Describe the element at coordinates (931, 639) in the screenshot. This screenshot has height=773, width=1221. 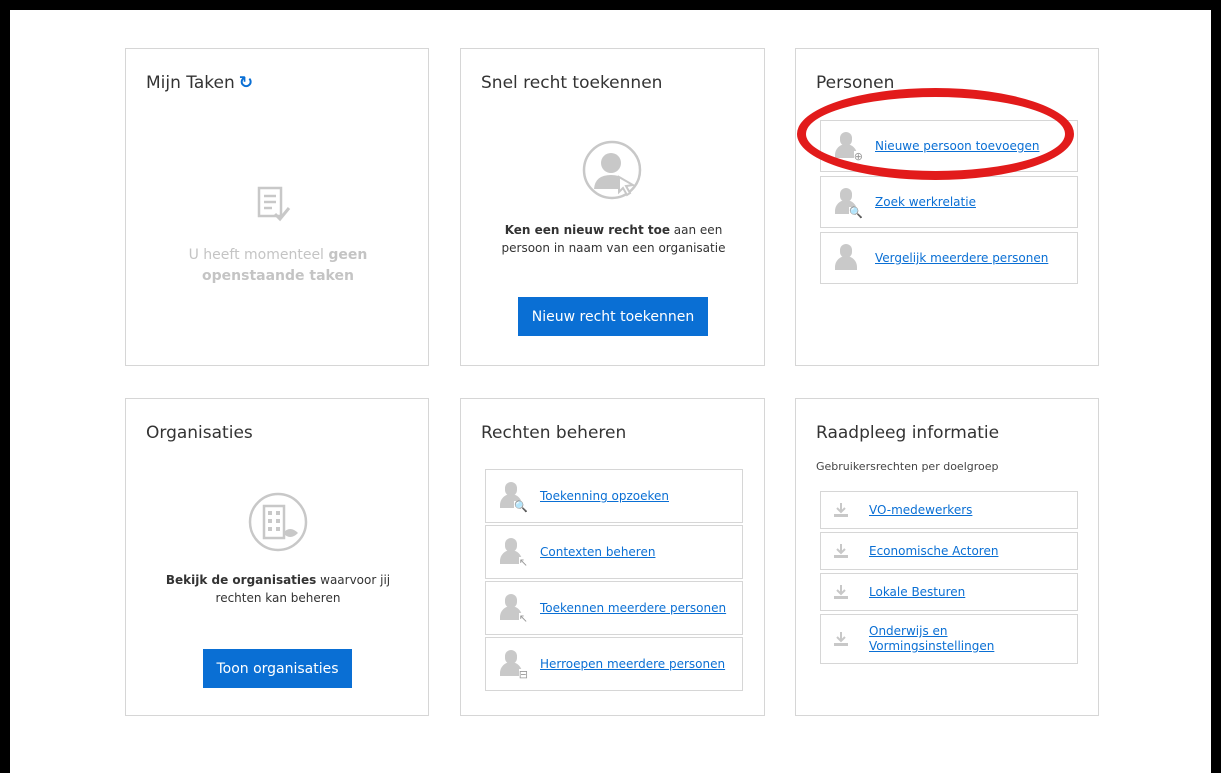
I see `onderwijs-vorming-link: Onderwijs en Vormingsinstellingen` at that location.